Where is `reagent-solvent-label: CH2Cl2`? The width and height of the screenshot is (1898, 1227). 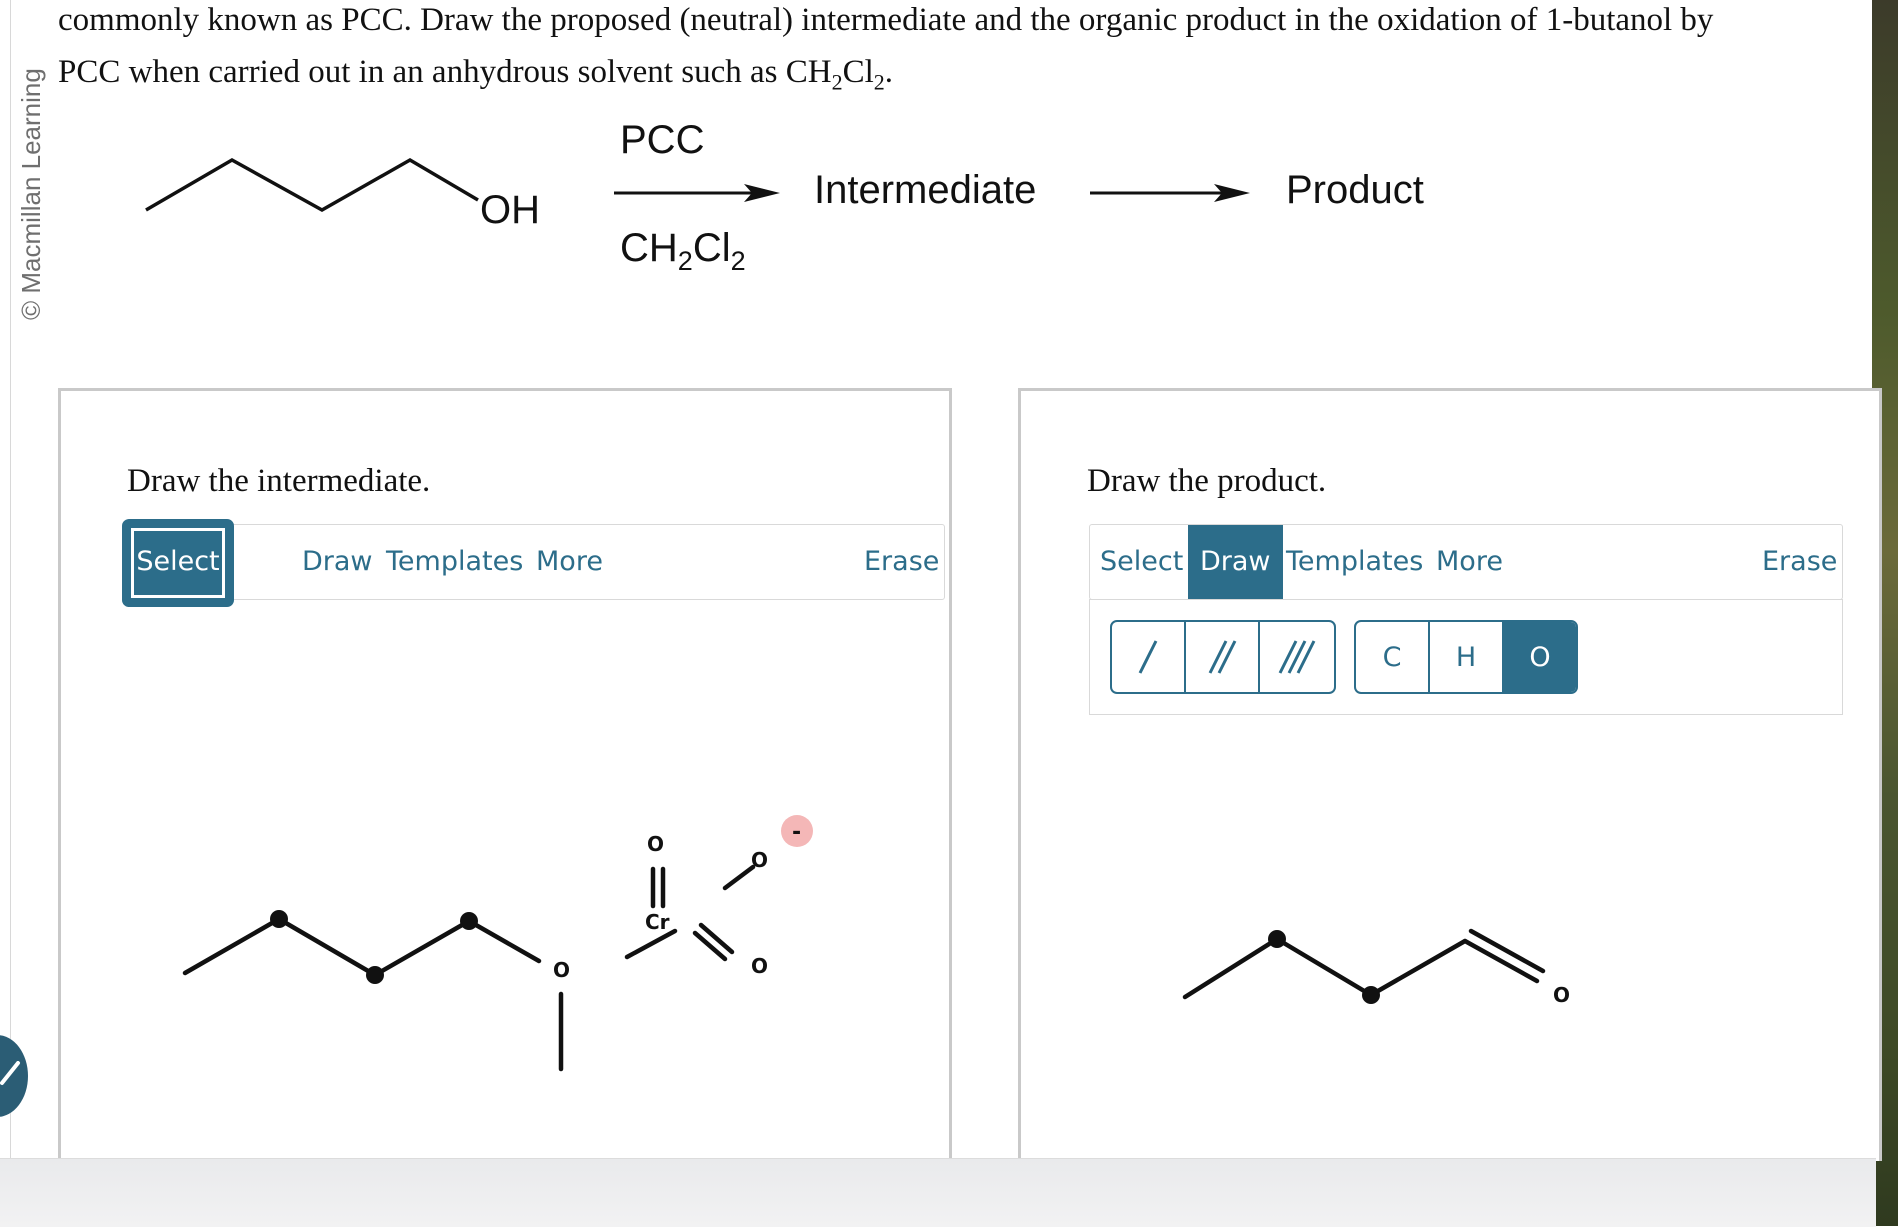 reagent-solvent-label: CH2Cl2 is located at coordinates (683, 251).